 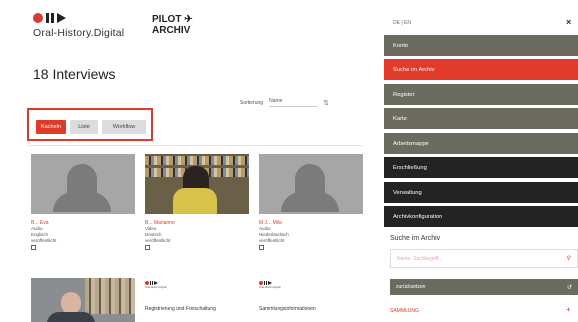 What do you see at coordinates (481, 167) in the screenshot?
I see `sidebar-item-erschliessung: Erschließung` at bounding box center [481, 167].